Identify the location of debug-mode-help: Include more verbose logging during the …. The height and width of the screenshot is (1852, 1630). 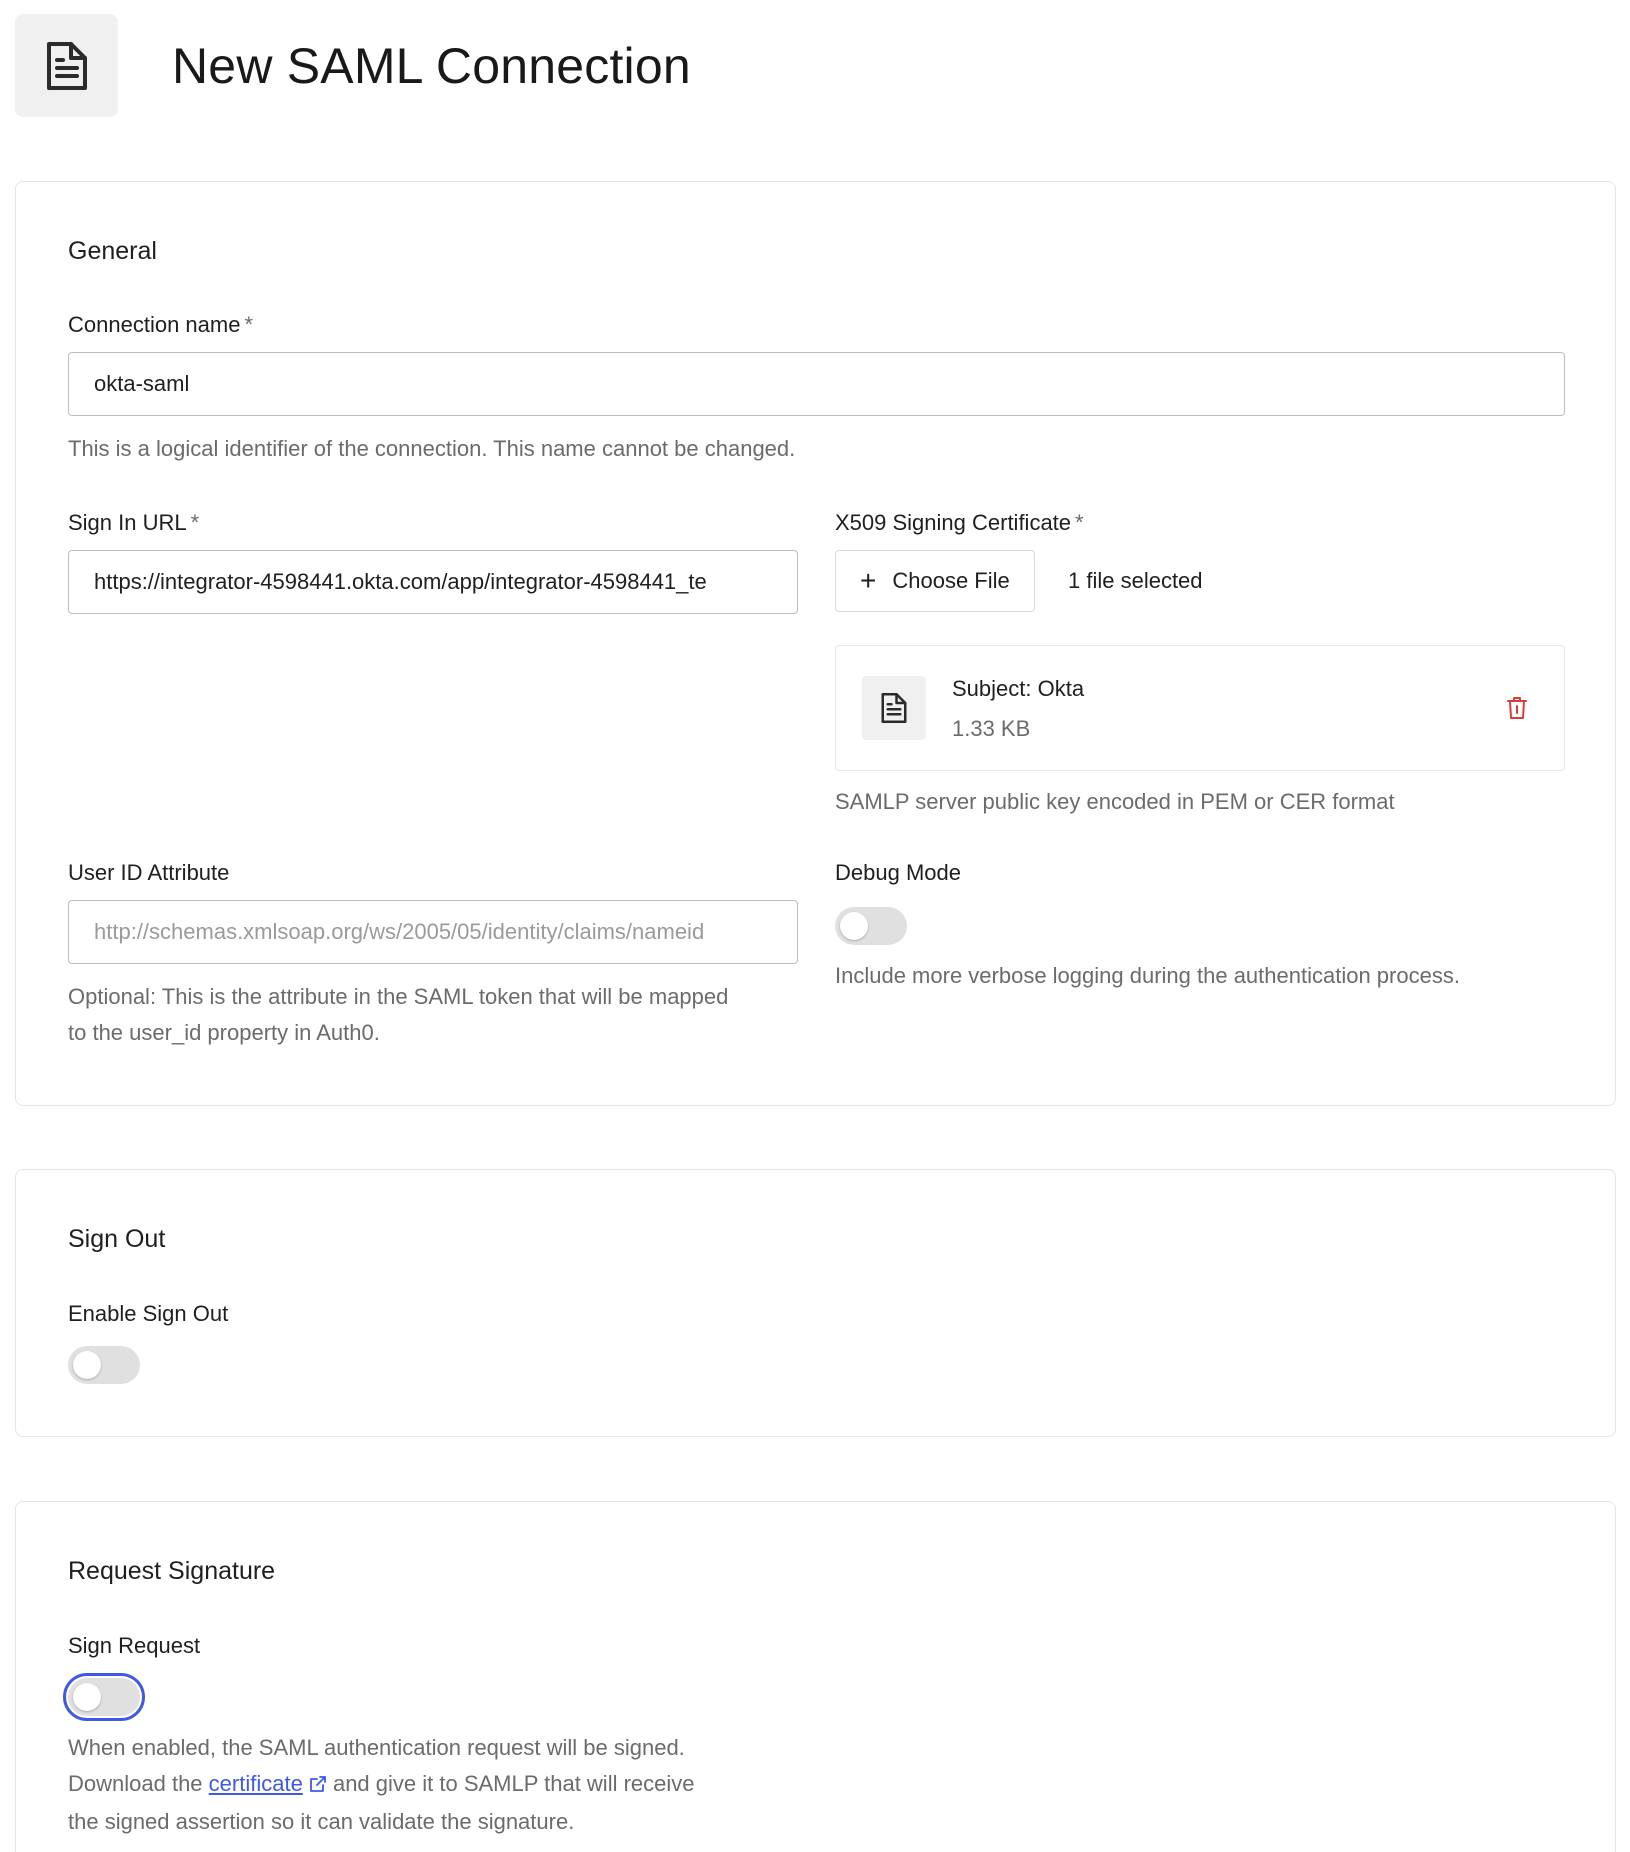
(1147, 975).